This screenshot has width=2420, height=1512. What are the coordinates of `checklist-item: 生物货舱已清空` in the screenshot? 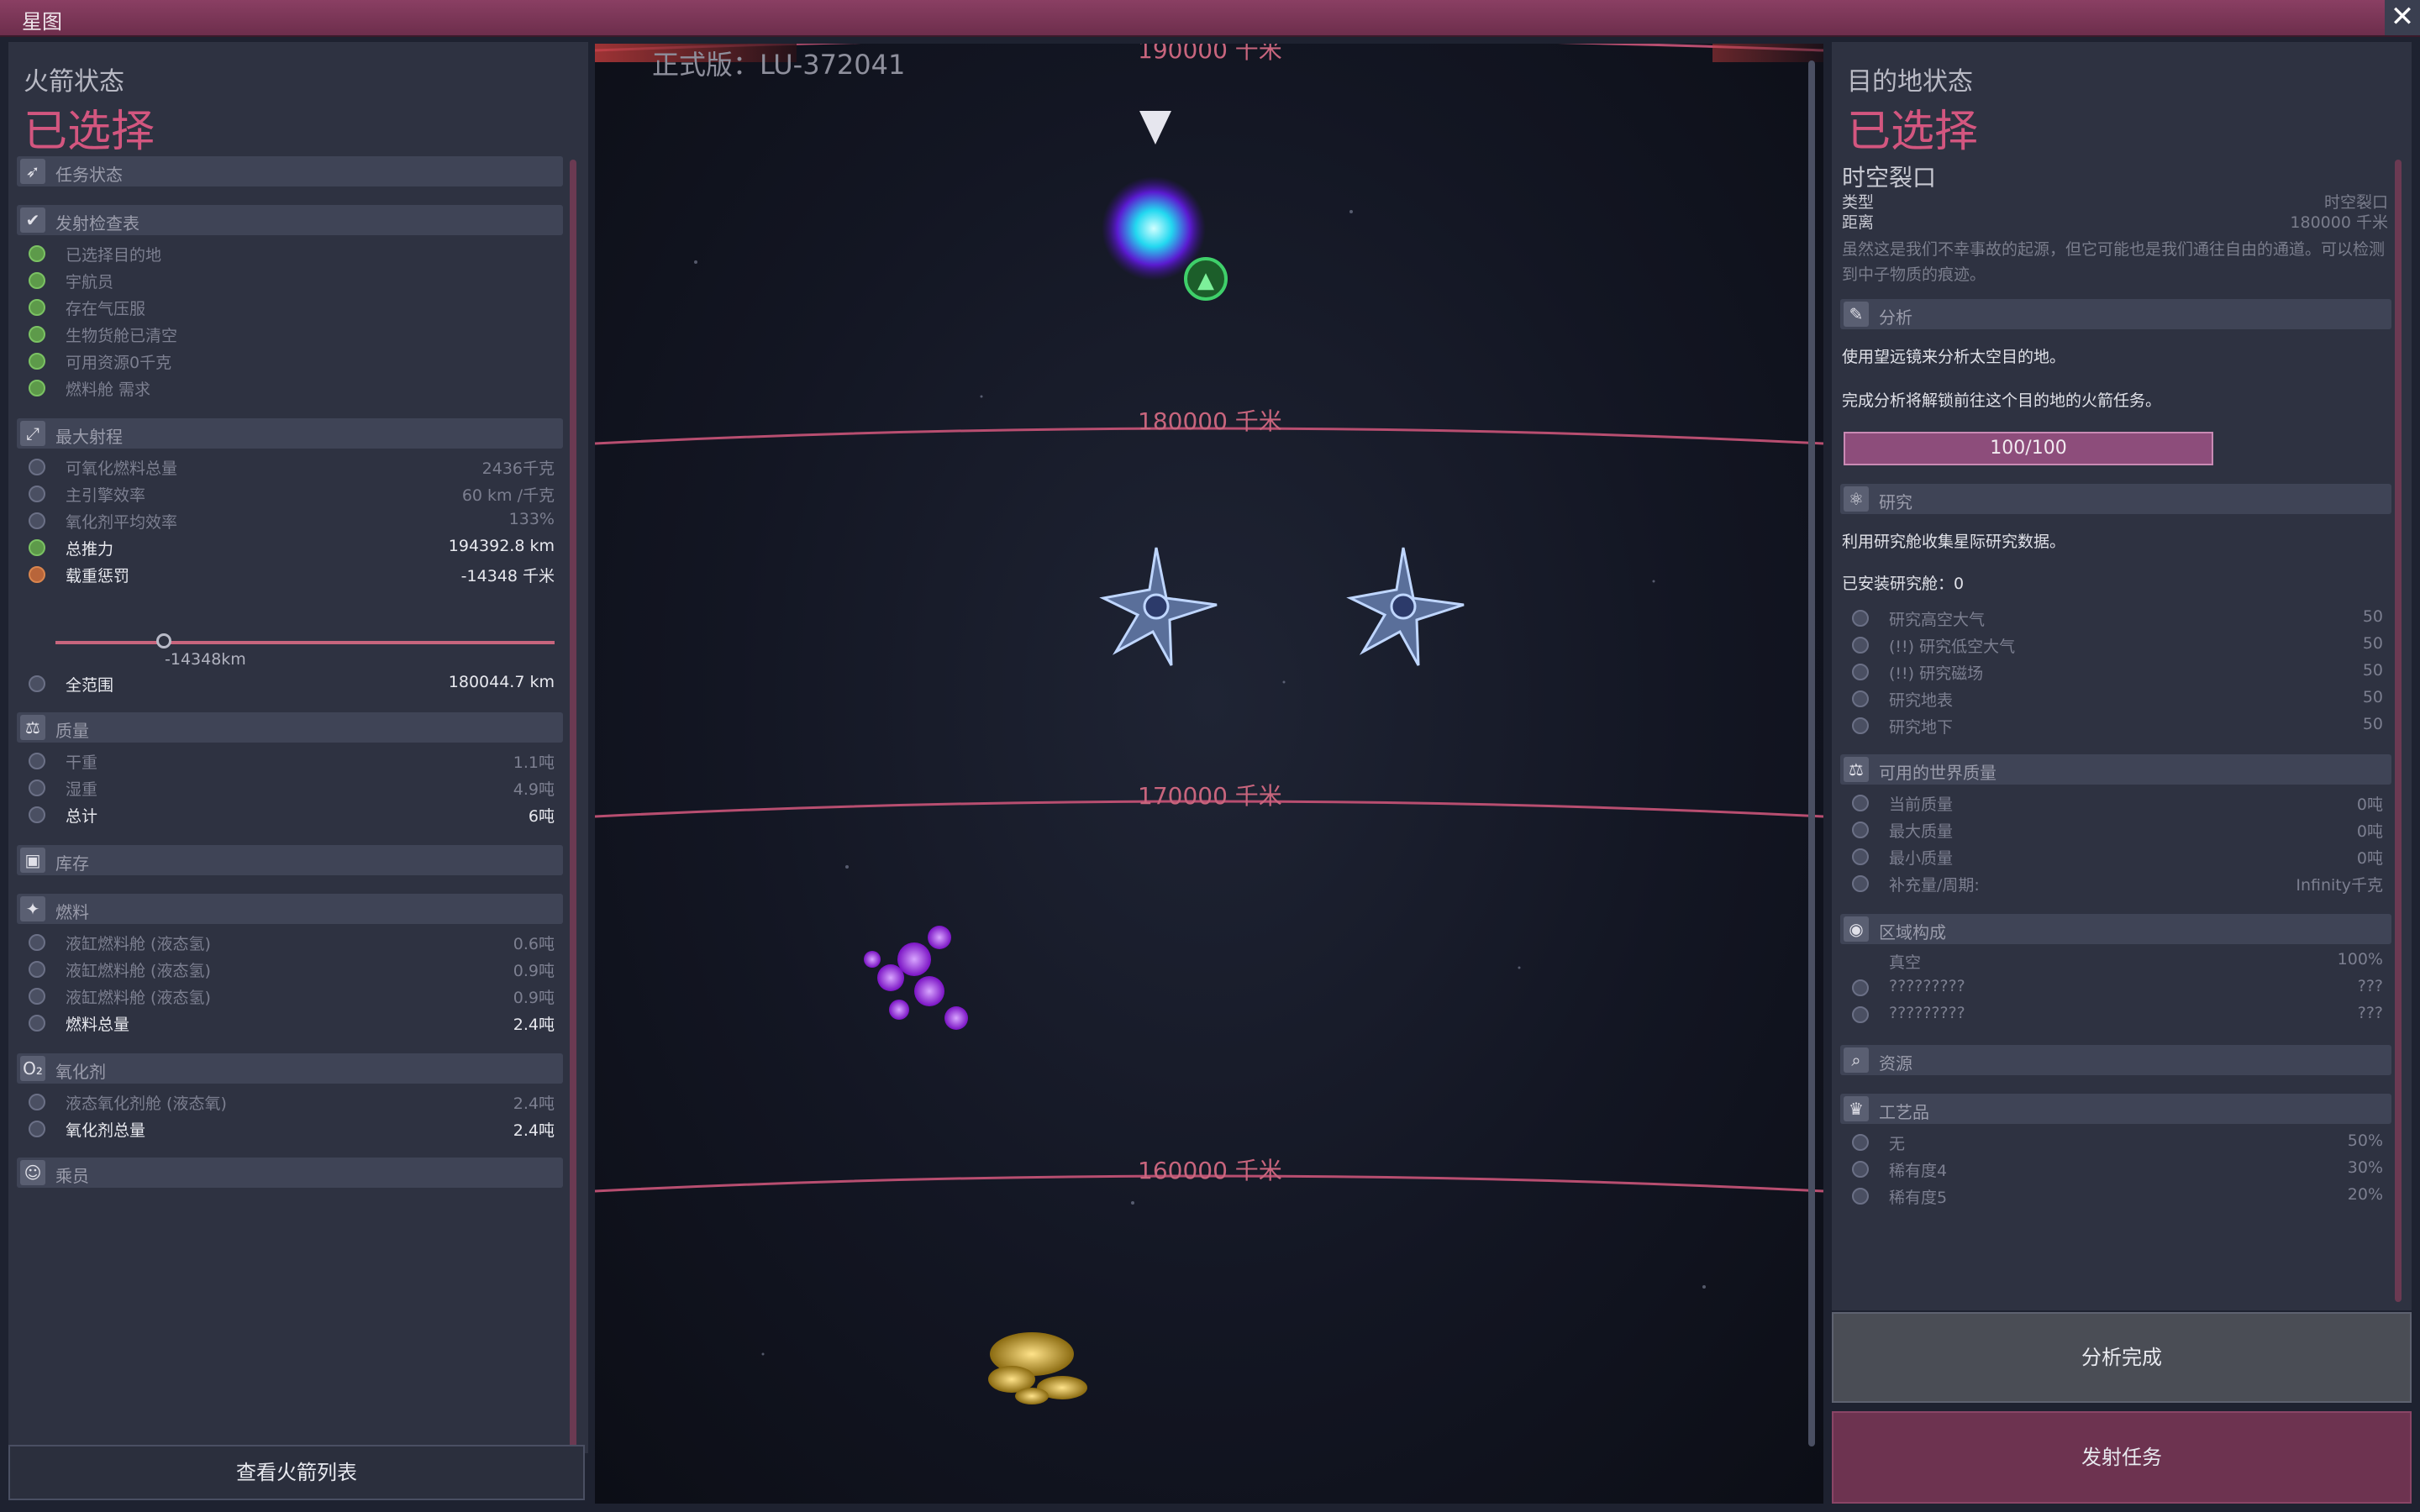 It's located at (286, 333).